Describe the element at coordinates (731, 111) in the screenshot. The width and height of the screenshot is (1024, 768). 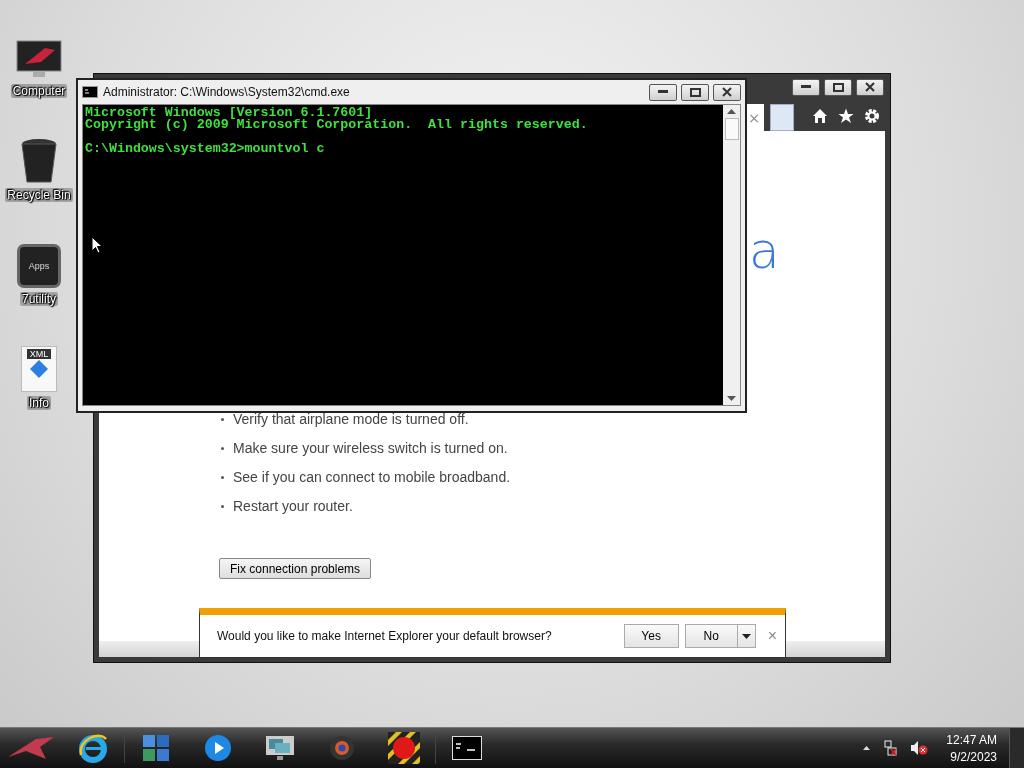
I see `scroll-up-icon` at that location.